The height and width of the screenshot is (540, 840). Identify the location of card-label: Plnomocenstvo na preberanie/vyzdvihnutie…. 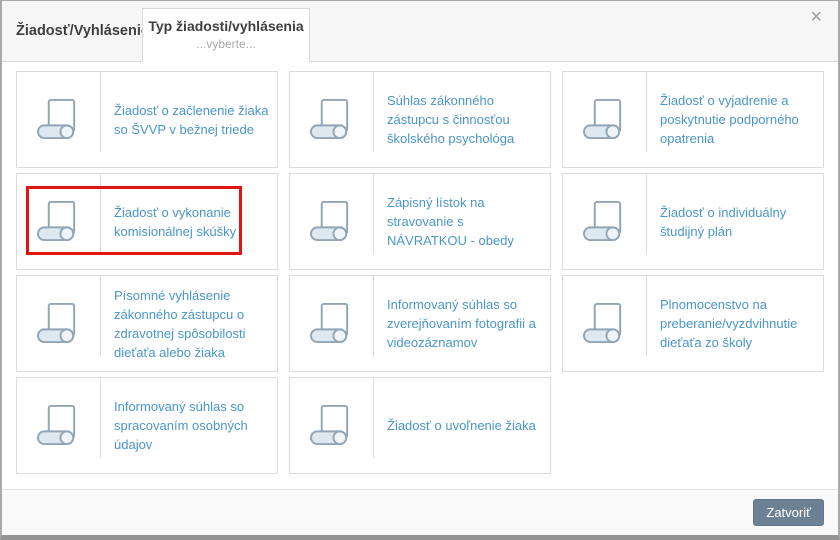
(735, 323).